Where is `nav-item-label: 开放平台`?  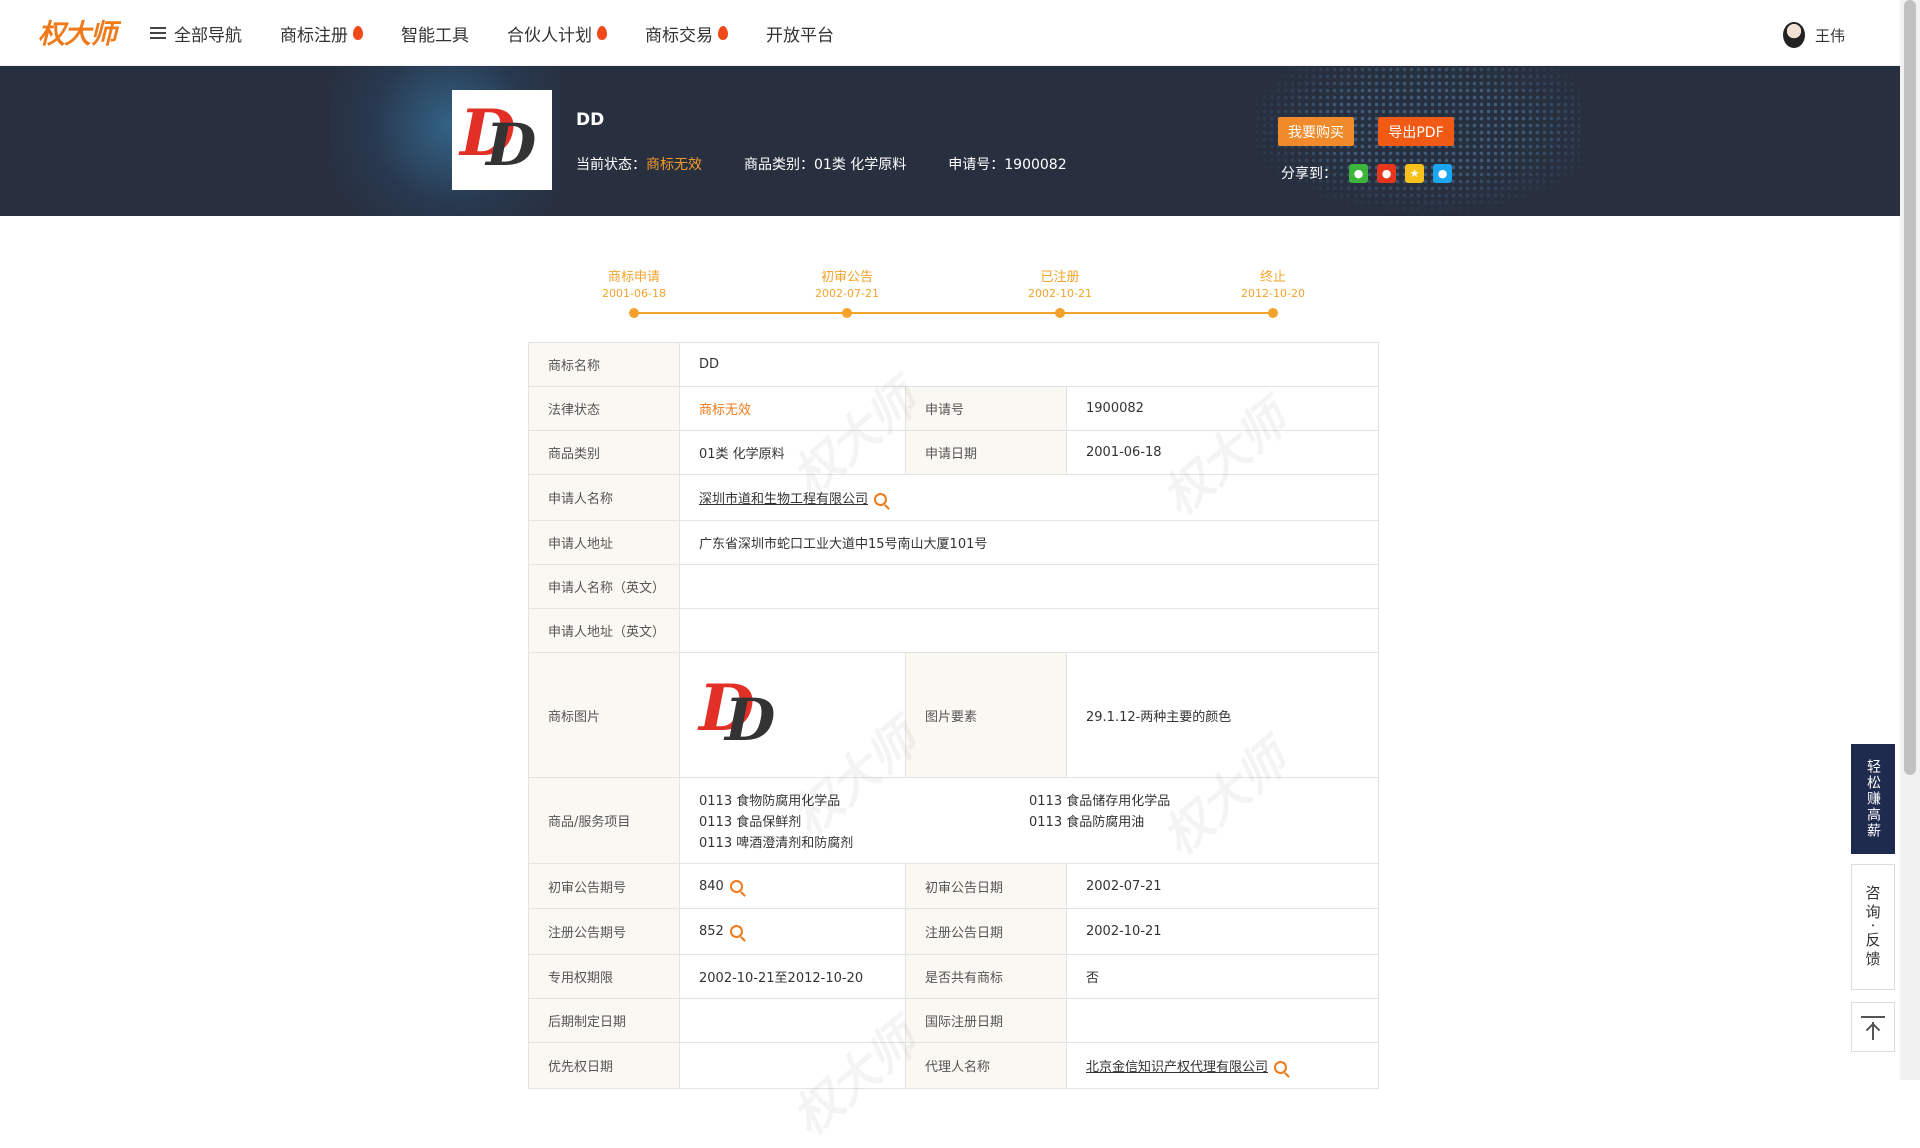
nav-item-label: 开放平台 is located at coordinates (800, 35).